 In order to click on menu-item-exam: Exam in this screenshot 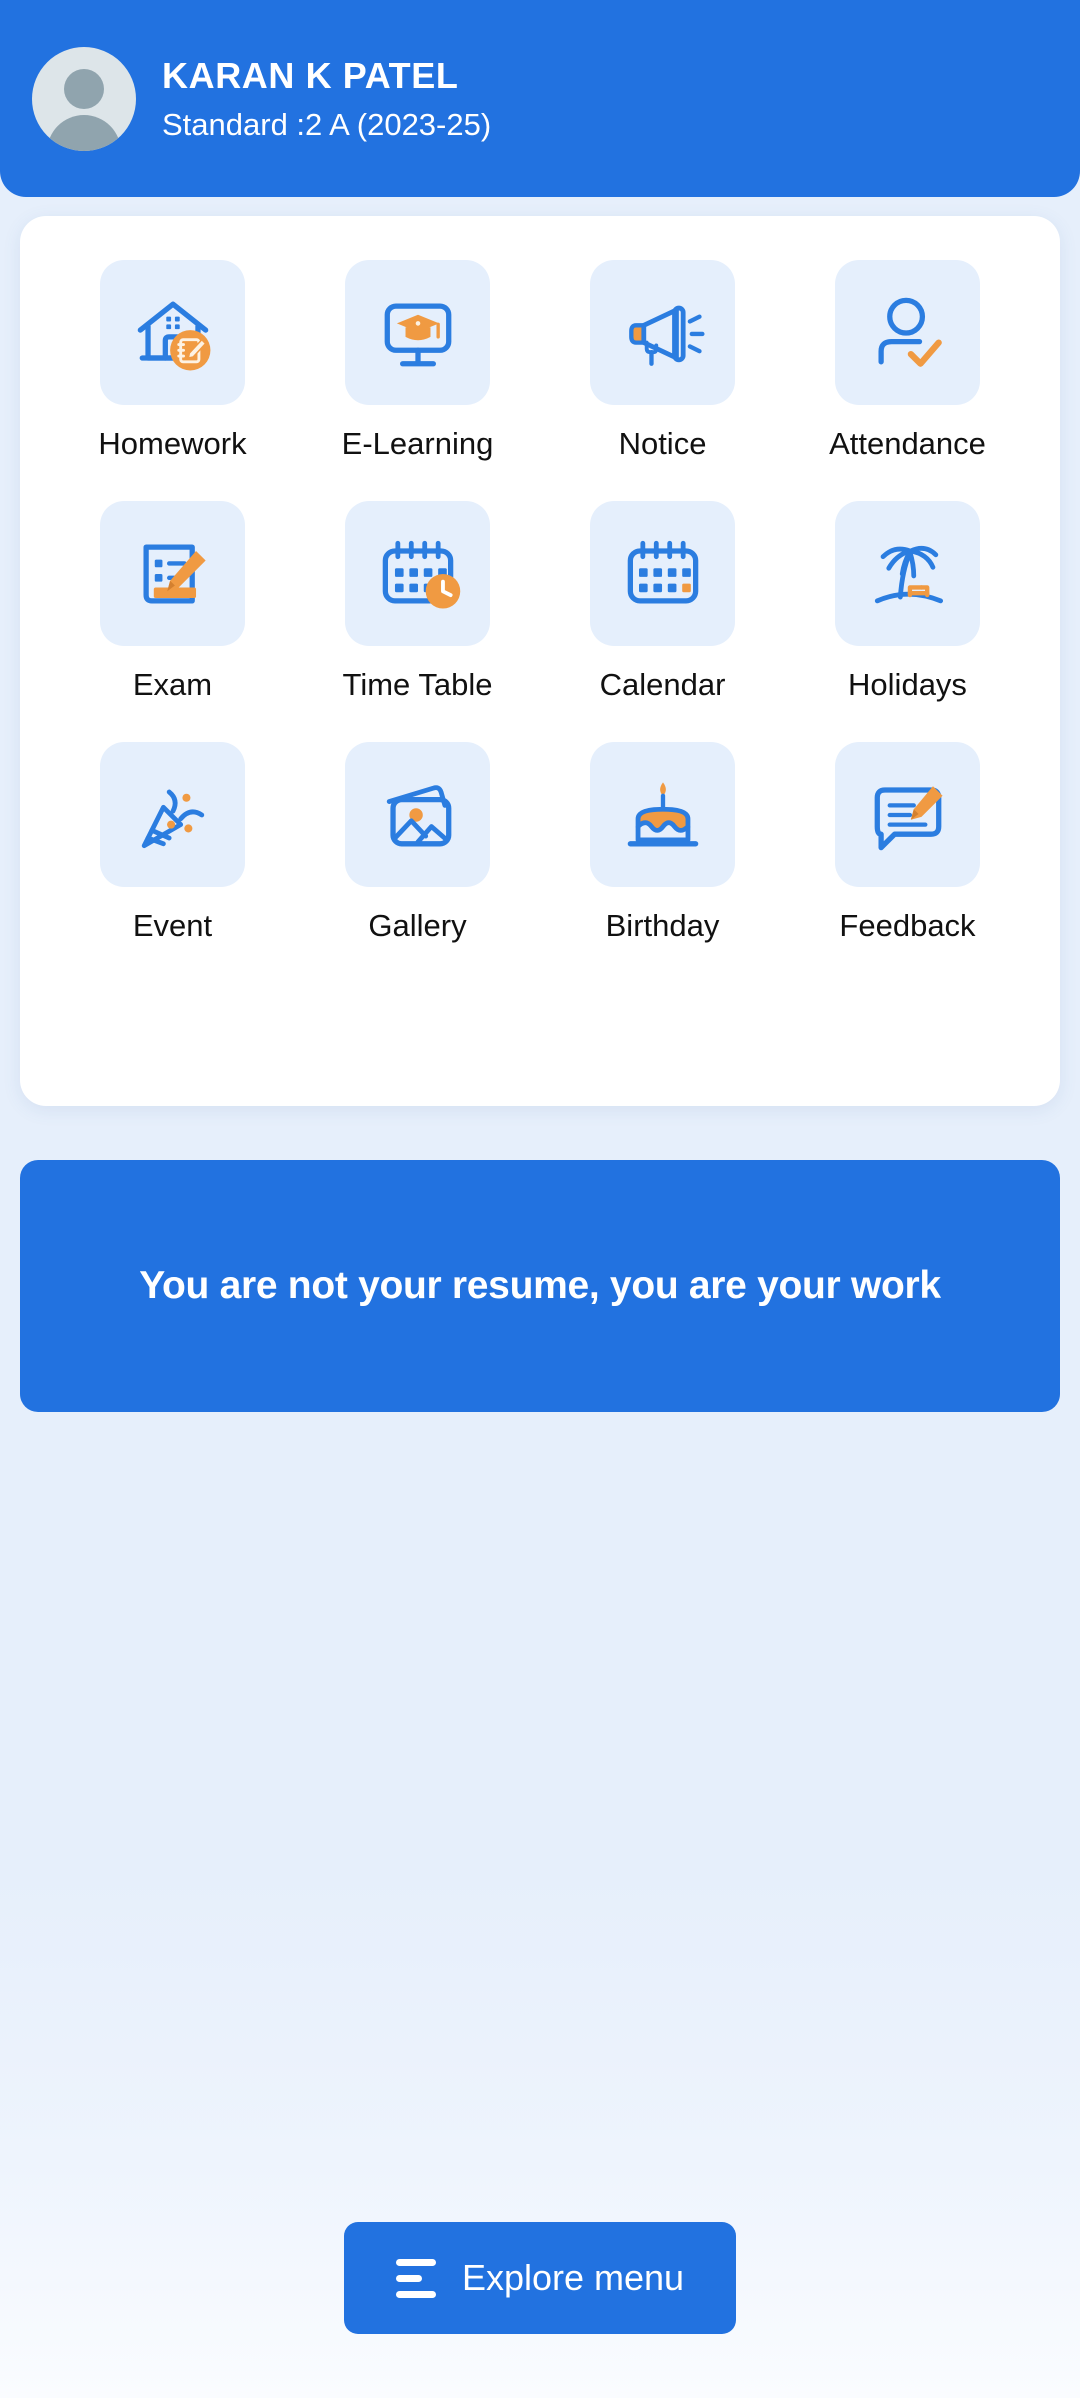, I will do `click(172, 601)`.